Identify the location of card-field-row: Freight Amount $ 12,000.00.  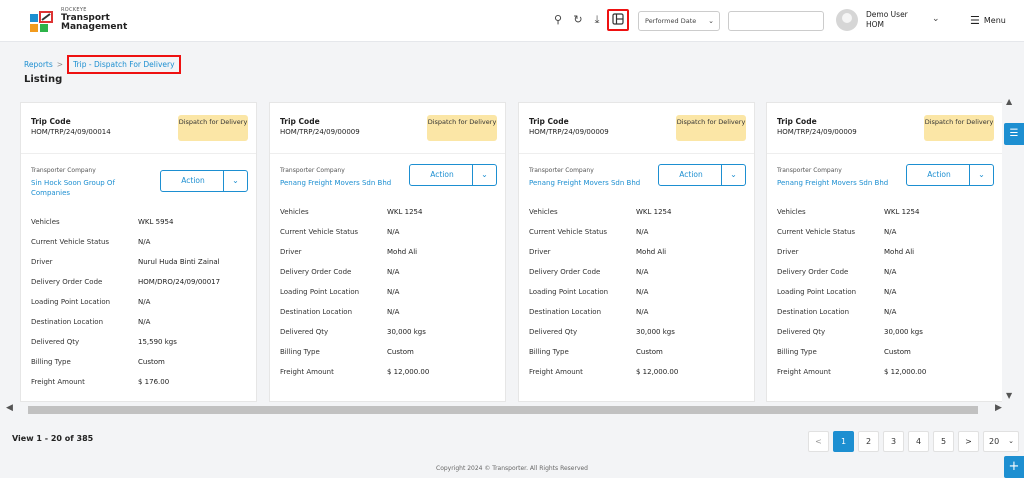
(639, 372).